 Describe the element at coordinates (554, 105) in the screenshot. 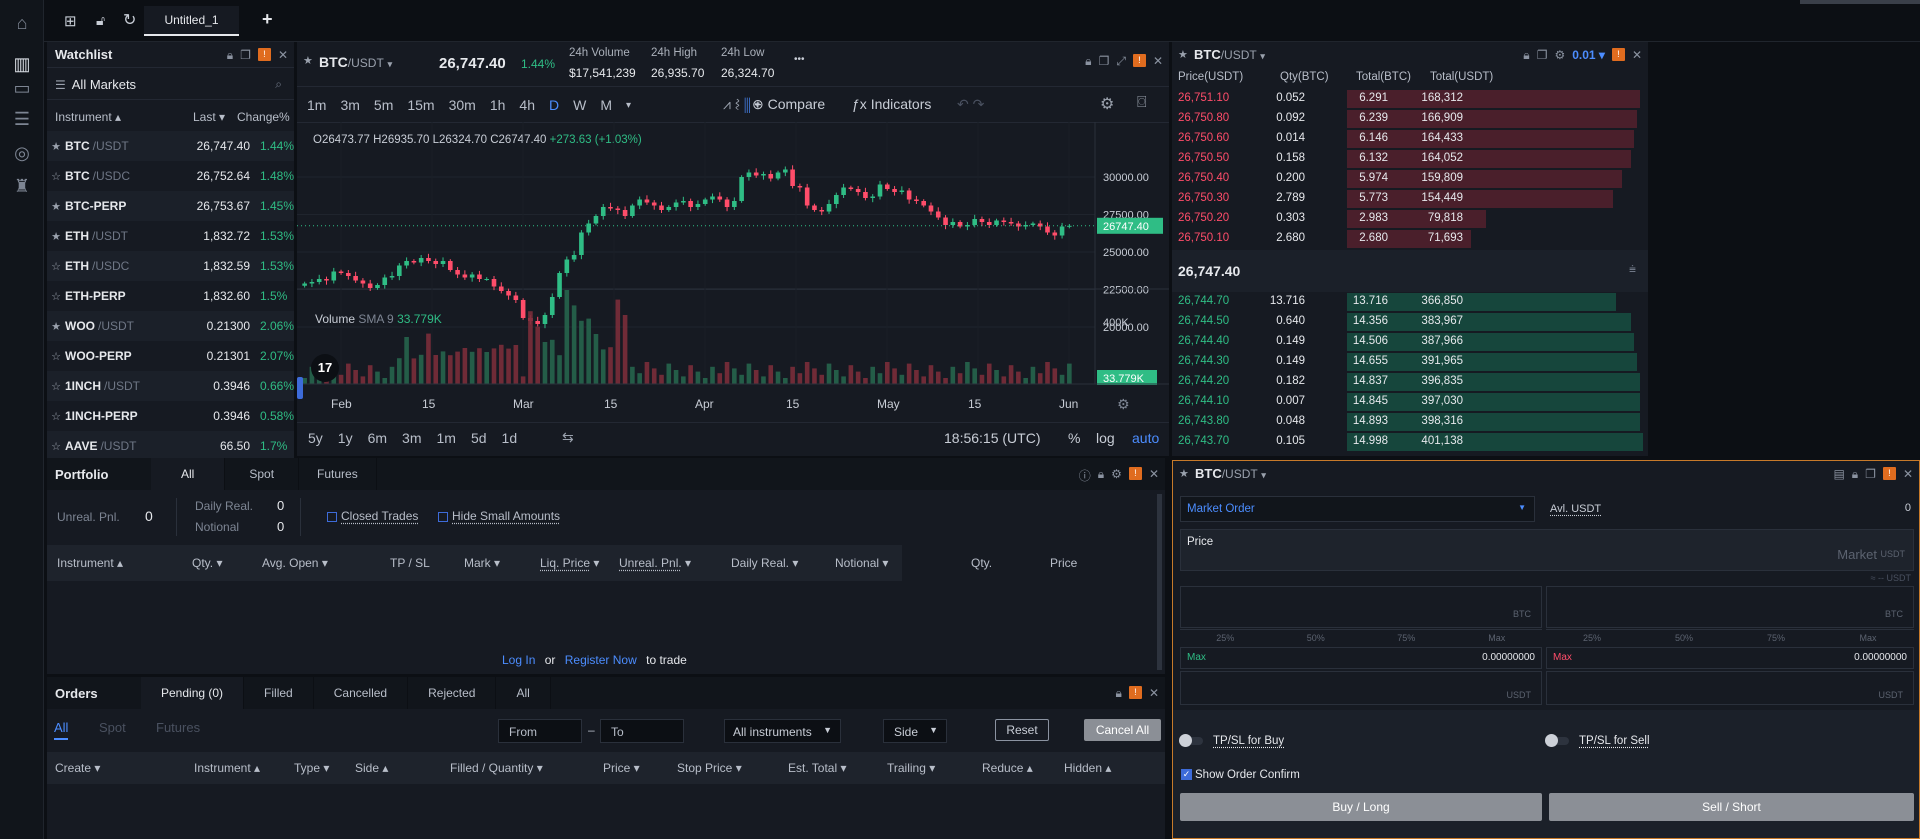

I see `timeframe-D: D` at that location.